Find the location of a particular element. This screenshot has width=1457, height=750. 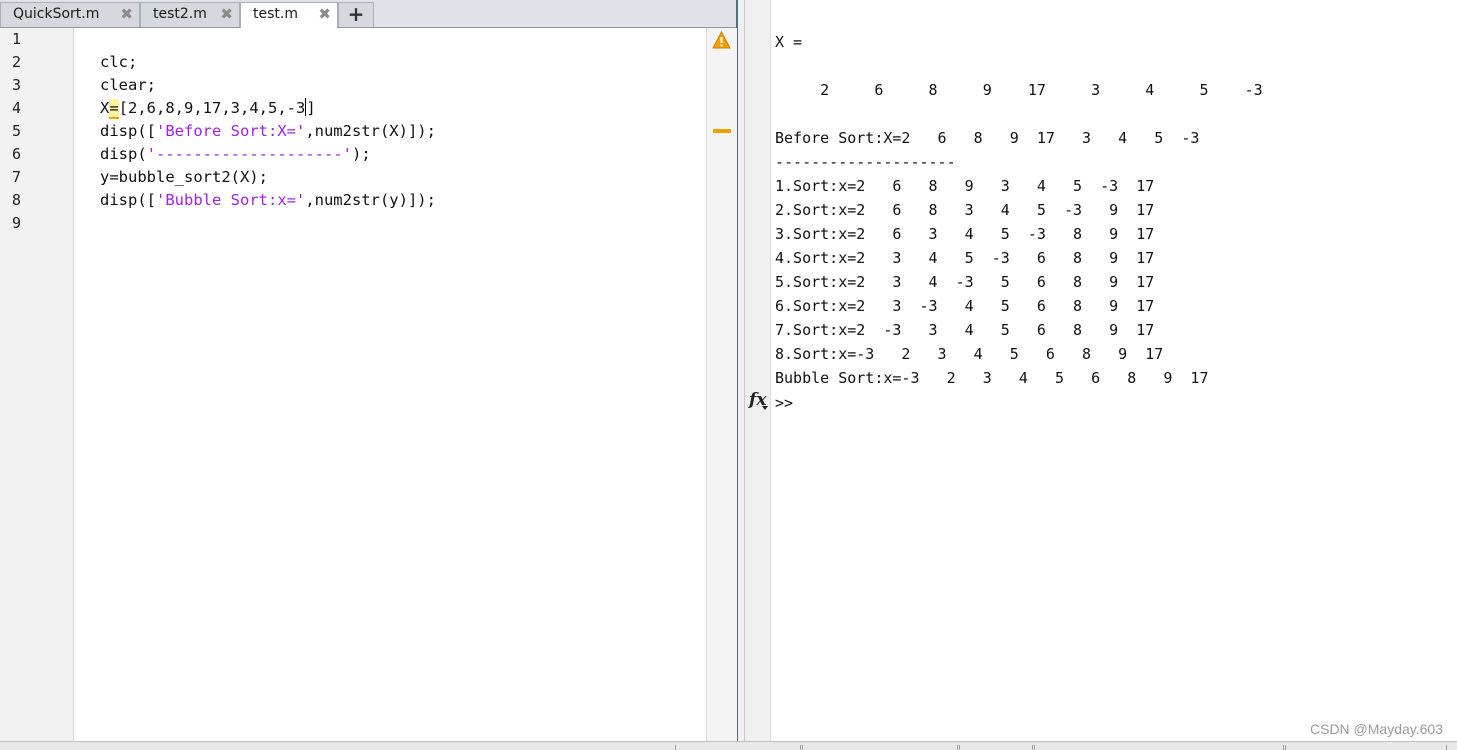

code-text: ] is located at coordinates (311, 108).